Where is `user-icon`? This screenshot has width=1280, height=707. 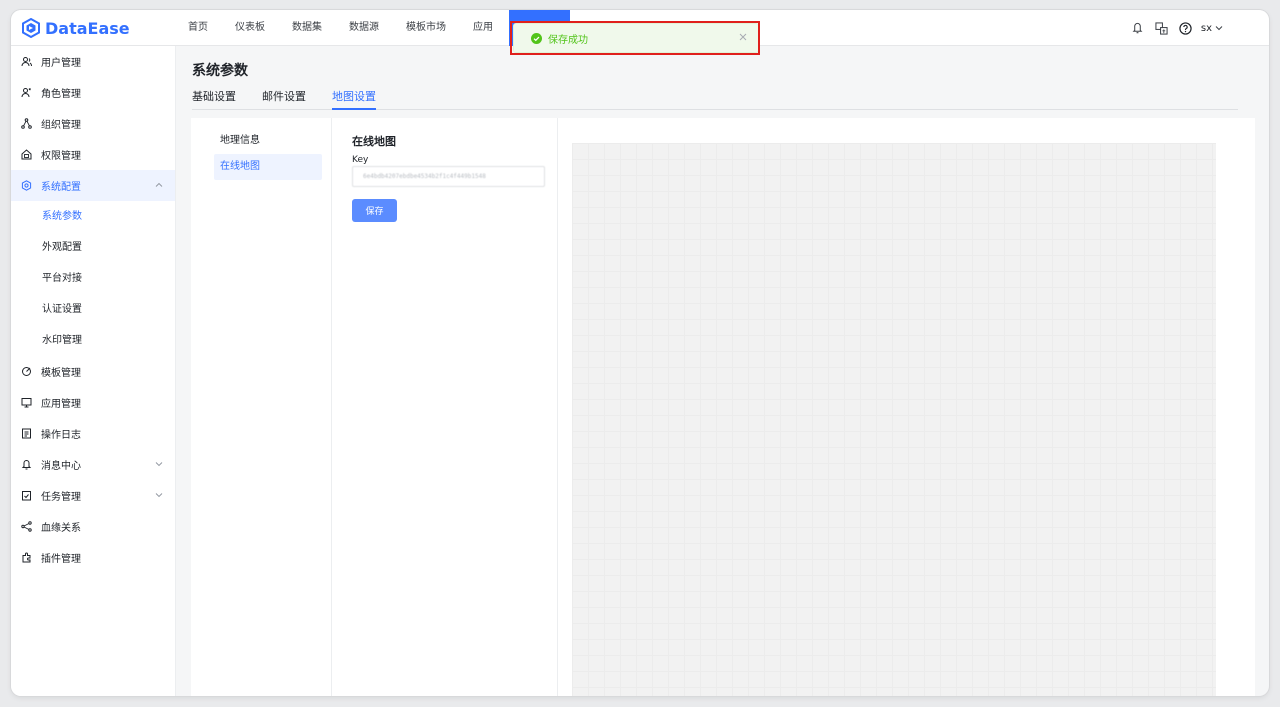
user-icon is located at coordinates (26, 61).